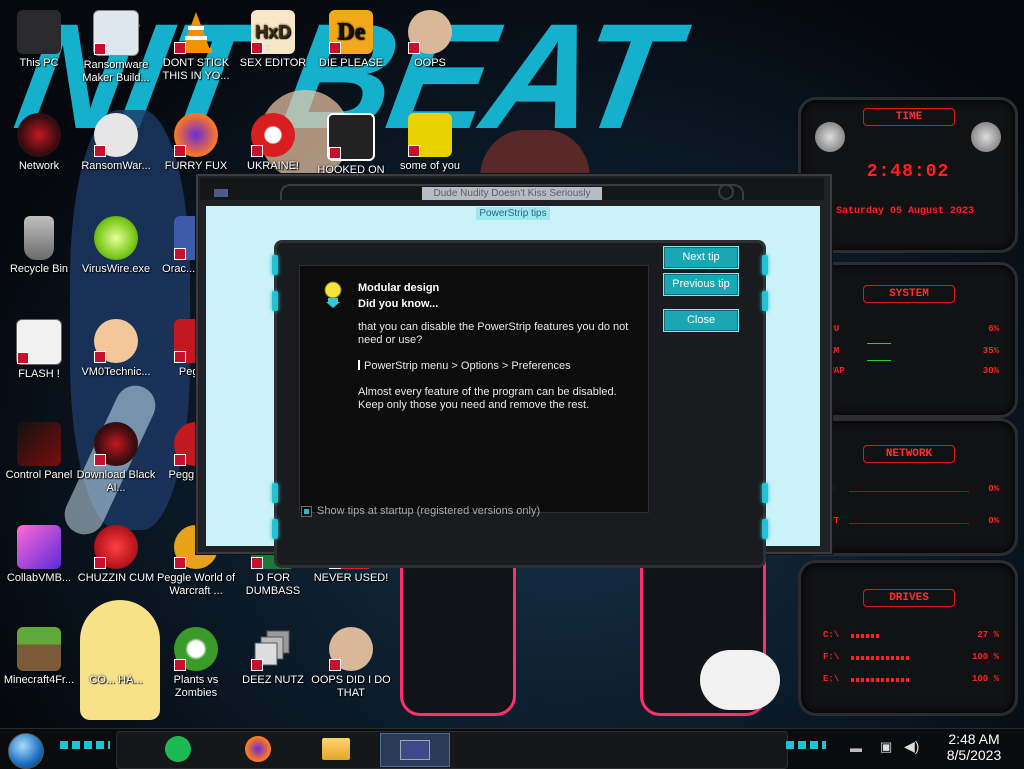  I want to click on previous-tip-button: Previous tip, so click(701, 284).